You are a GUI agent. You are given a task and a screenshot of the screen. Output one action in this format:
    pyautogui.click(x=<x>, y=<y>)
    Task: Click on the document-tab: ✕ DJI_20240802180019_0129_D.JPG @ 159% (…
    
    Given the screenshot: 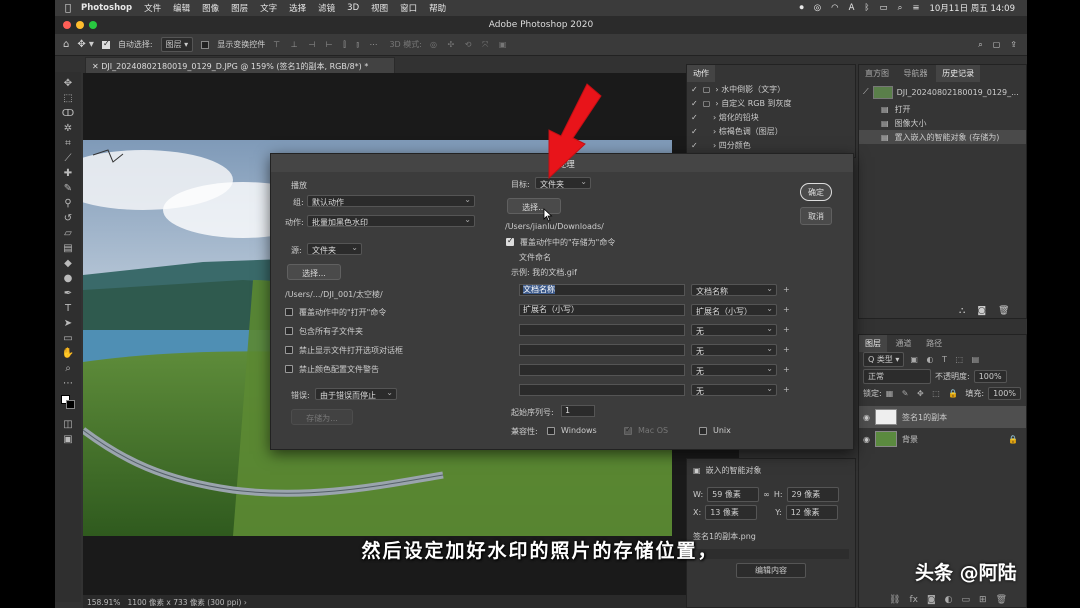 What is the action you would take?
    pyautogui.click(x=240, y=65)
    